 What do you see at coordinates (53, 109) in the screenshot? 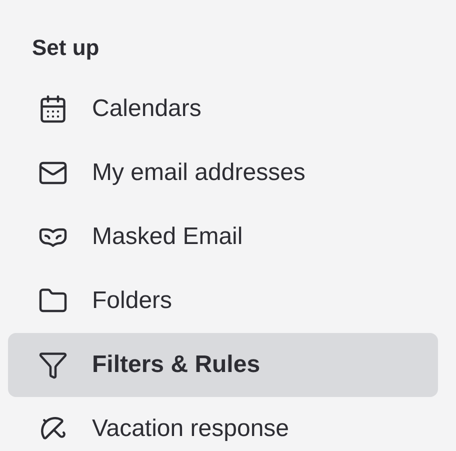
I see `calendar-icon` at bounding box center [53, 109].